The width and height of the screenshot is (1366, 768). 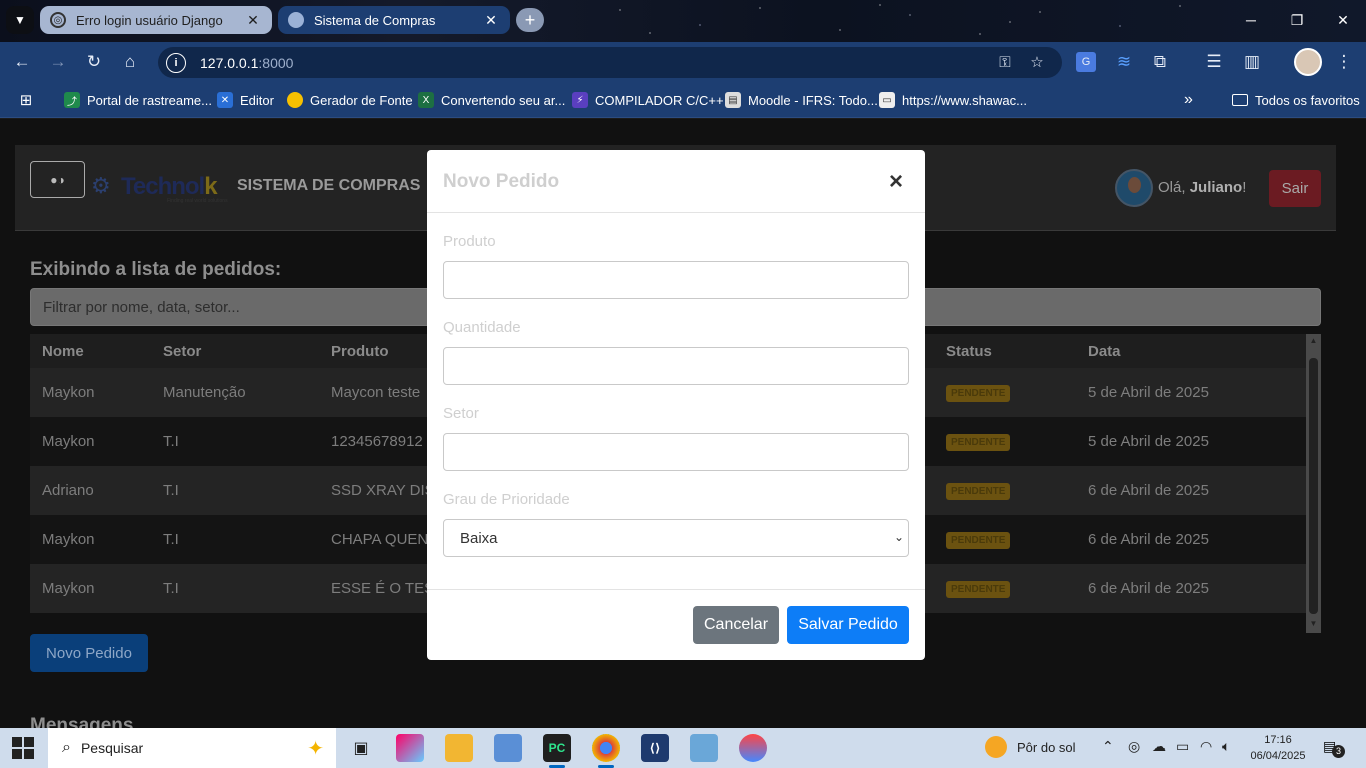 I want to click on app-icon, so click(x=508, y=748).